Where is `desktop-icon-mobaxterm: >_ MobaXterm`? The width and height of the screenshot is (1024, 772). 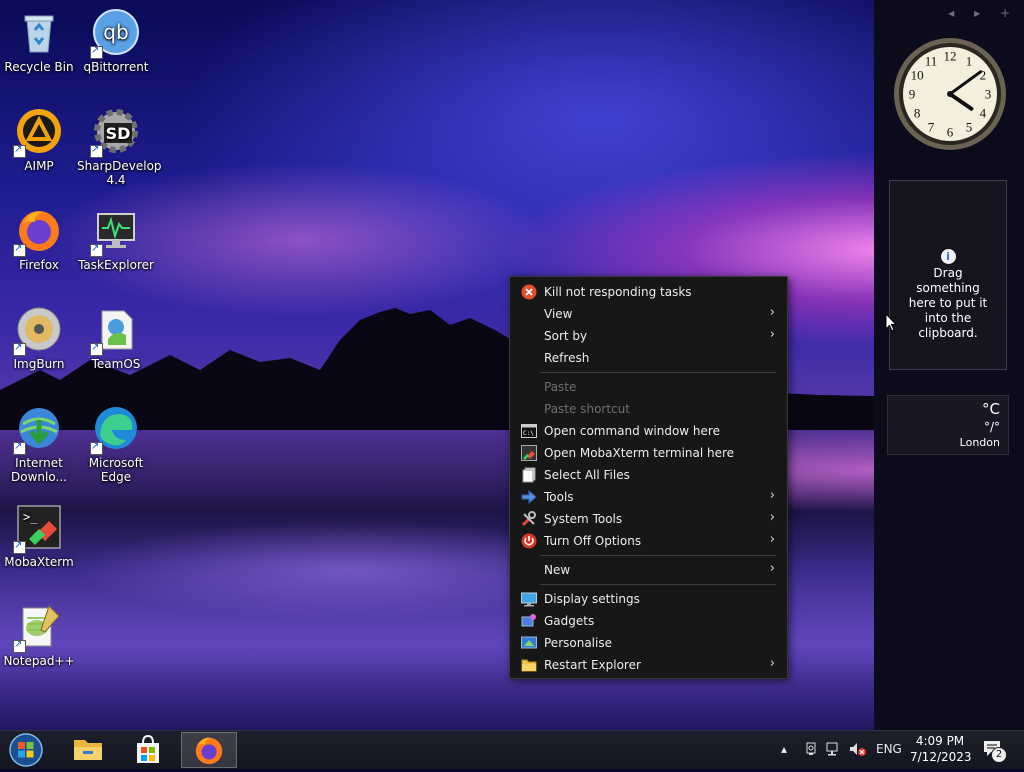
desktop-icon-mobaxterm: >_ MobaXterm is located at coordinates (39, 536).